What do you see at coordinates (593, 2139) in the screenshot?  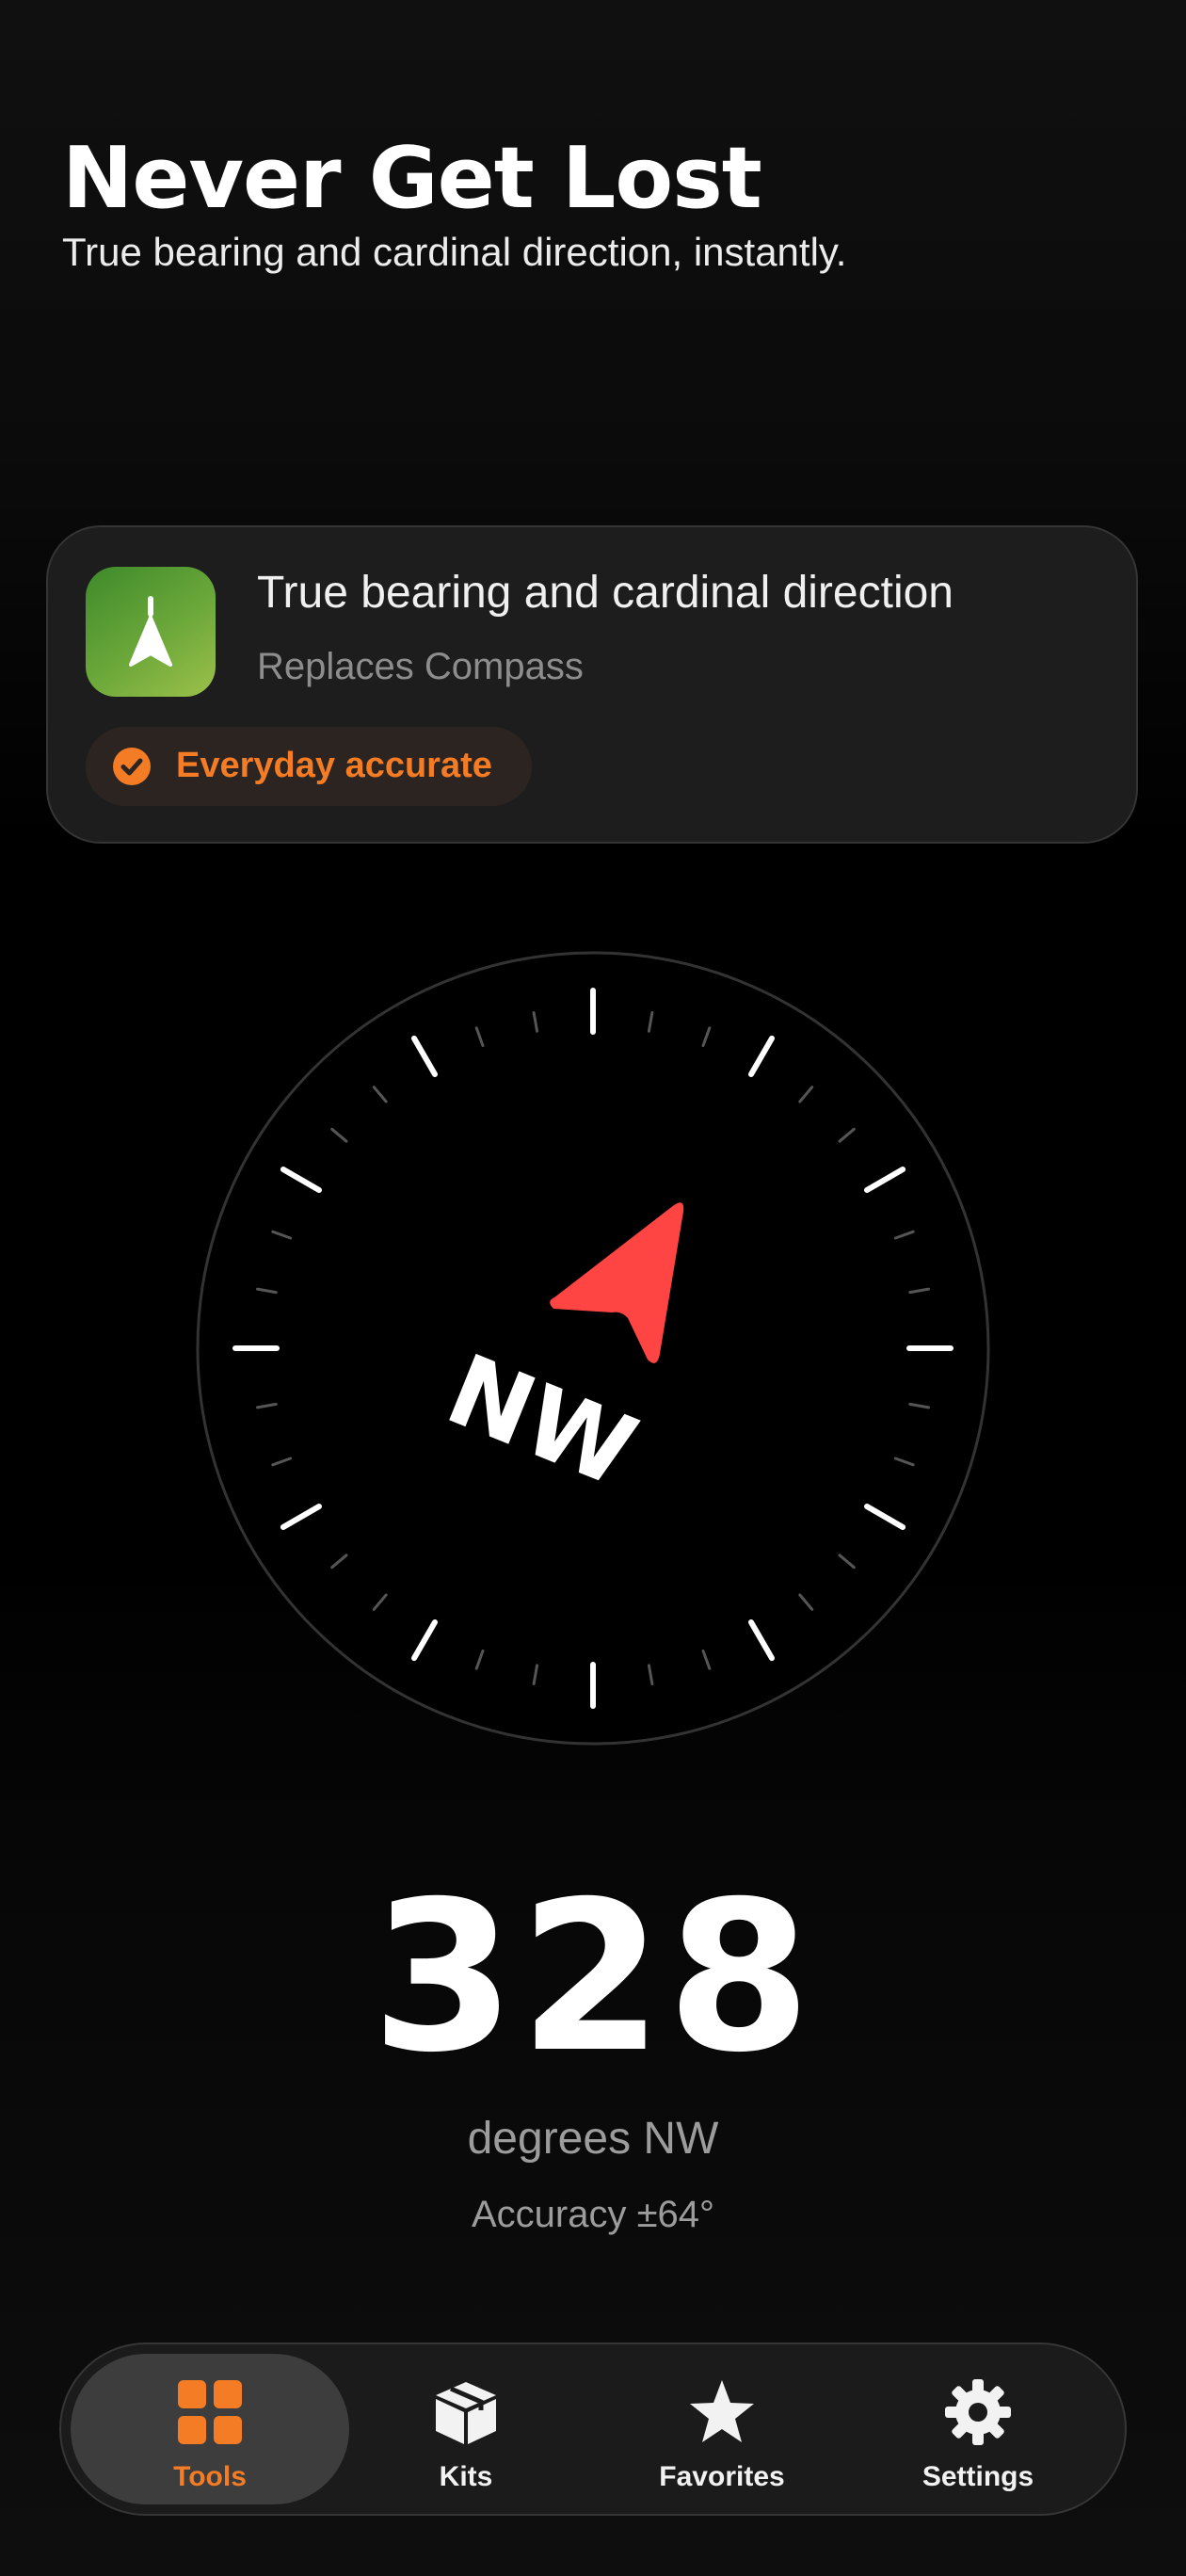 I see `heading-unit-label: degrees NW` at bounding box center [593, 2139].